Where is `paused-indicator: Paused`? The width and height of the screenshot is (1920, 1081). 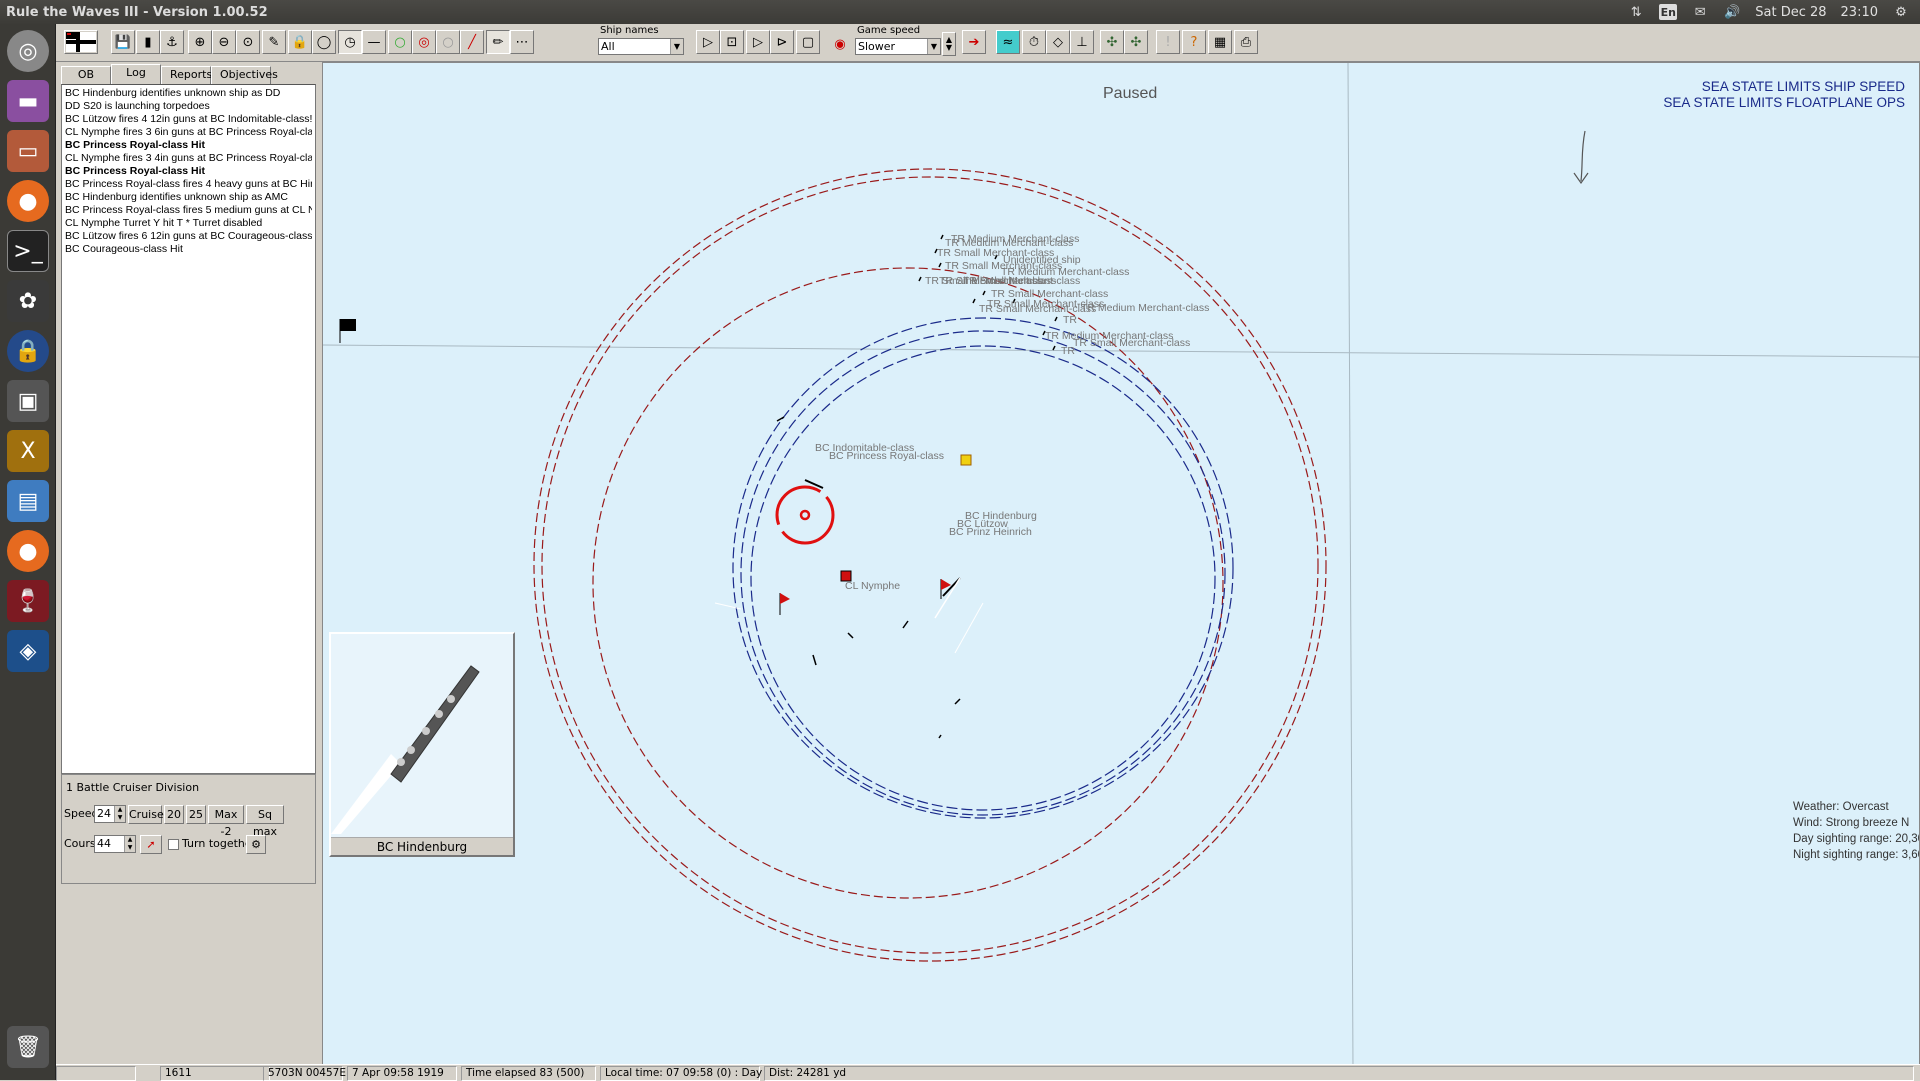 paused-indicator: Paused is located at coordinates (1130, 93).